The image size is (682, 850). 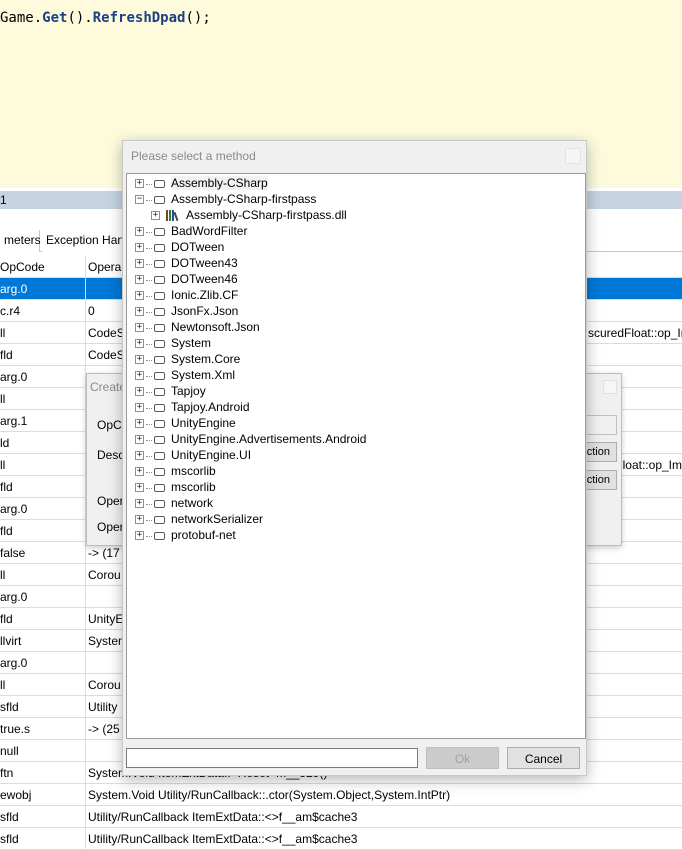 I want to click on tree-node-label: DOTween, so click(x=198, y=247).